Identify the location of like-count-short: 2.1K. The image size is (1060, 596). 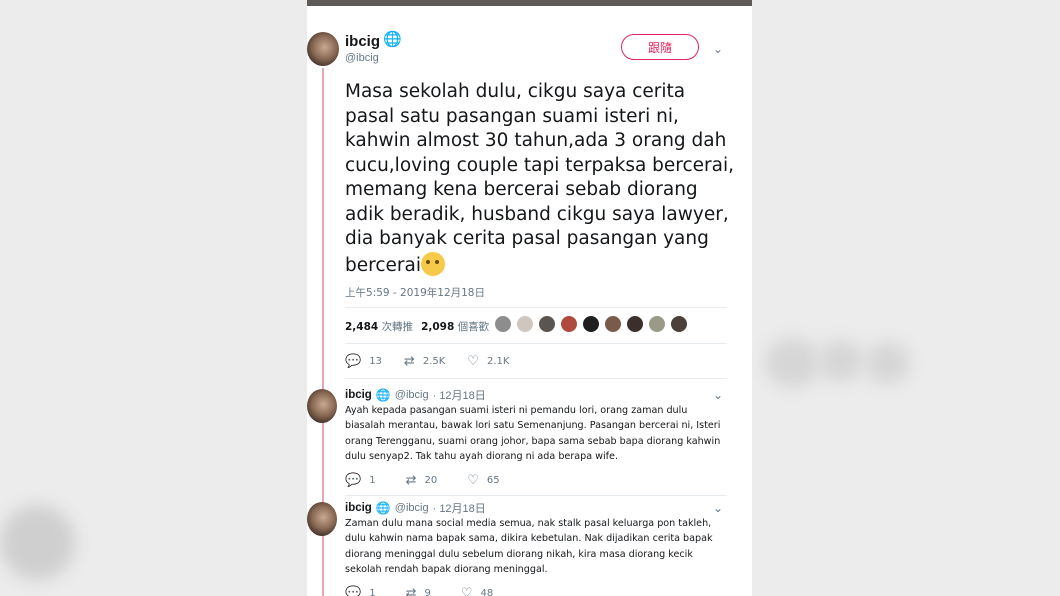
(498, 361).